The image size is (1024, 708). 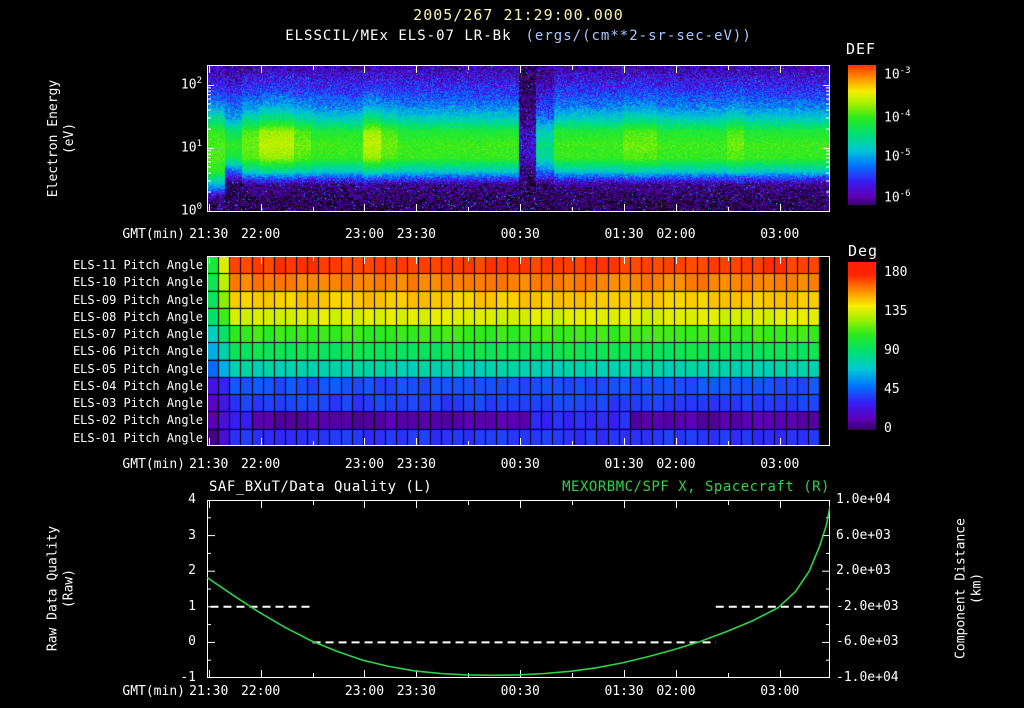 I want to click on energy-tick-label: 101, so click(x=191, y=147).